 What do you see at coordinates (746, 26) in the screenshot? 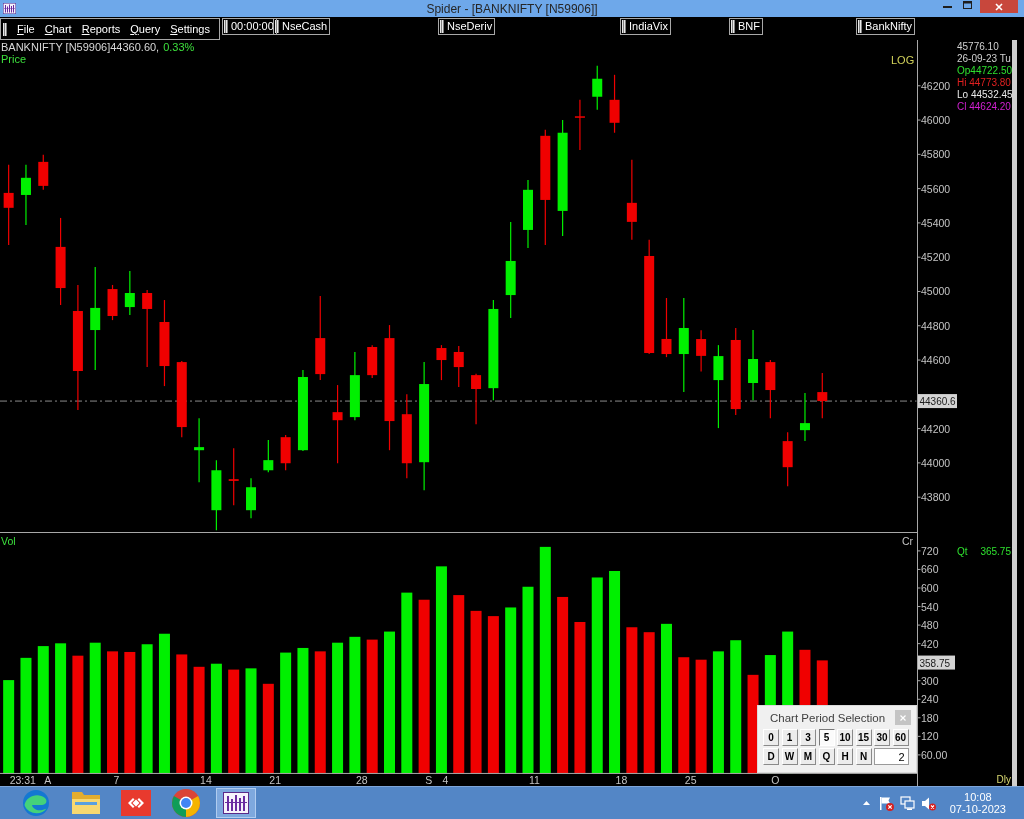
I see `toolbar-button: BNF` at bounding box center [746, 26].